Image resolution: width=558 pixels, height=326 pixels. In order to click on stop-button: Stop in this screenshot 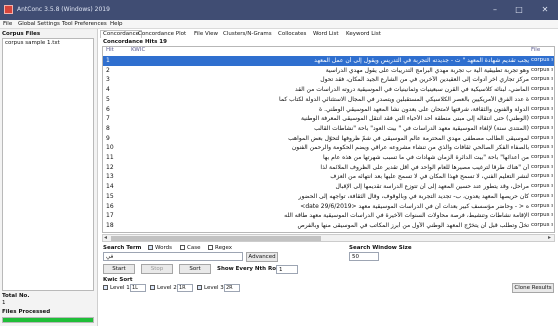, I will do `click(157, 269)`.